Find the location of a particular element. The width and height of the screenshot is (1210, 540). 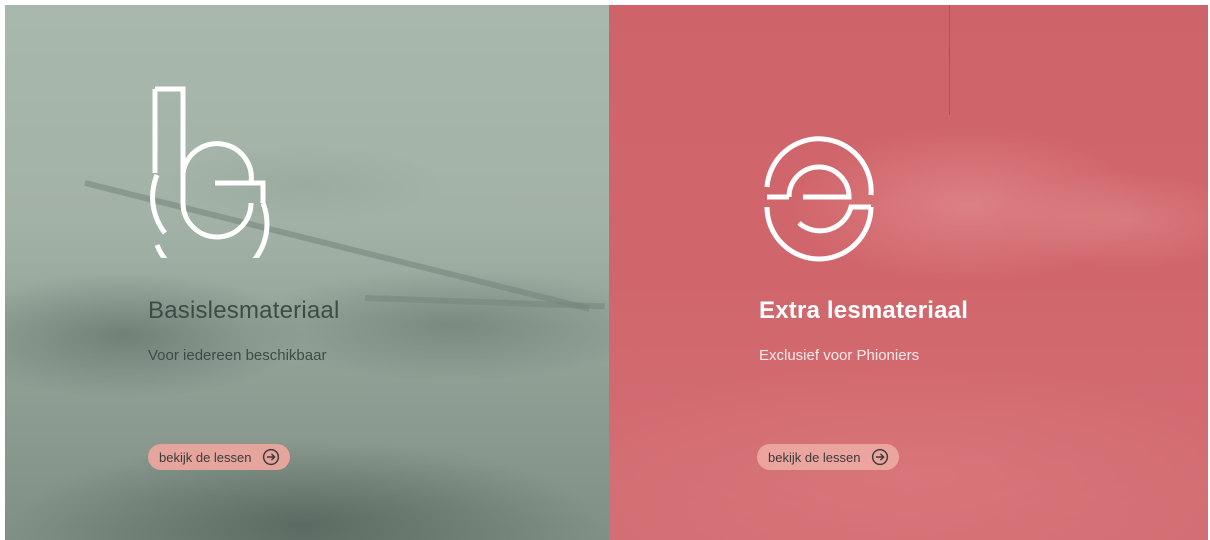

b-letter-logo-icon is located at coordinates (210, 172).